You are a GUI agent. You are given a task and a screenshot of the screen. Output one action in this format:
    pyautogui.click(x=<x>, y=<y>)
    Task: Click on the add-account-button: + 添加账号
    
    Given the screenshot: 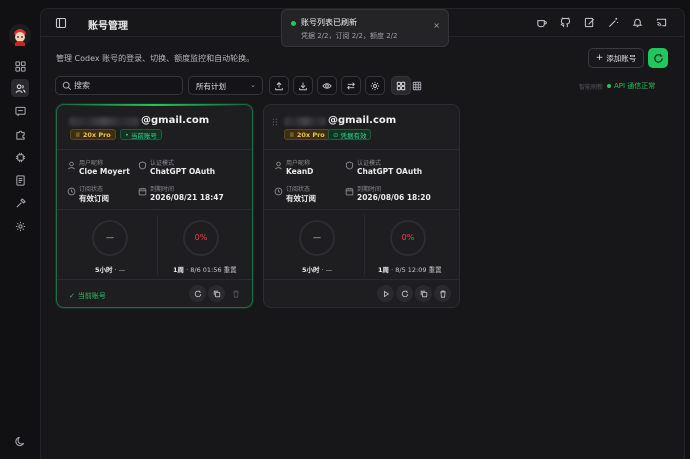 What is the action you would take?
    pyautogui.click(x=616, y=58)
    